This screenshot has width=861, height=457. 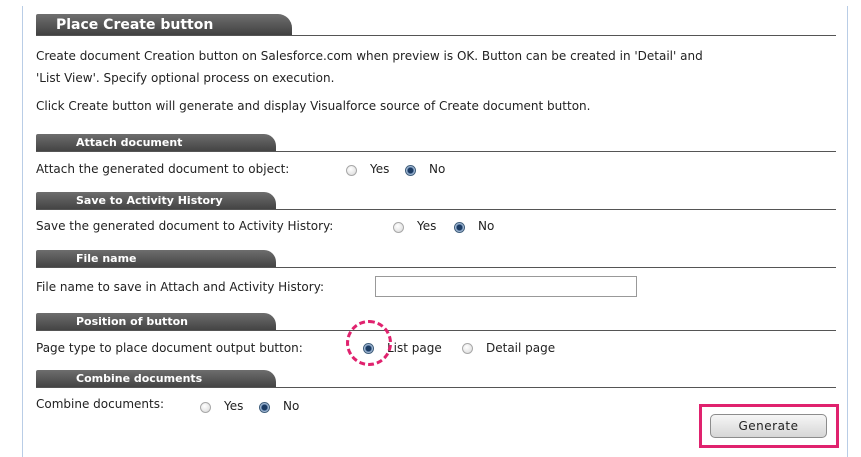 I want to click on section-header-combine-documents: Combine documents, so click(x=156, y=378).